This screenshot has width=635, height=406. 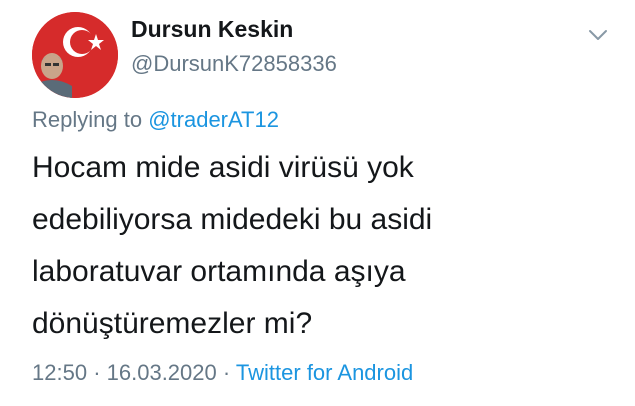 What do you see at coordinates (172, 323) in the screenshot?
I see `tweet-text-line: dönüştüremezler mi?` at bounding box center [172, 323].